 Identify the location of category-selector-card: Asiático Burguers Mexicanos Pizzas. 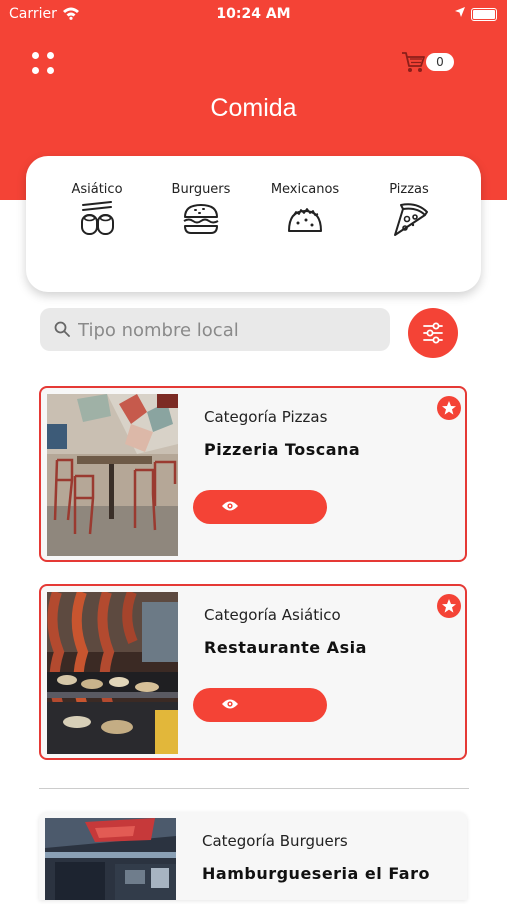
(253, 224).